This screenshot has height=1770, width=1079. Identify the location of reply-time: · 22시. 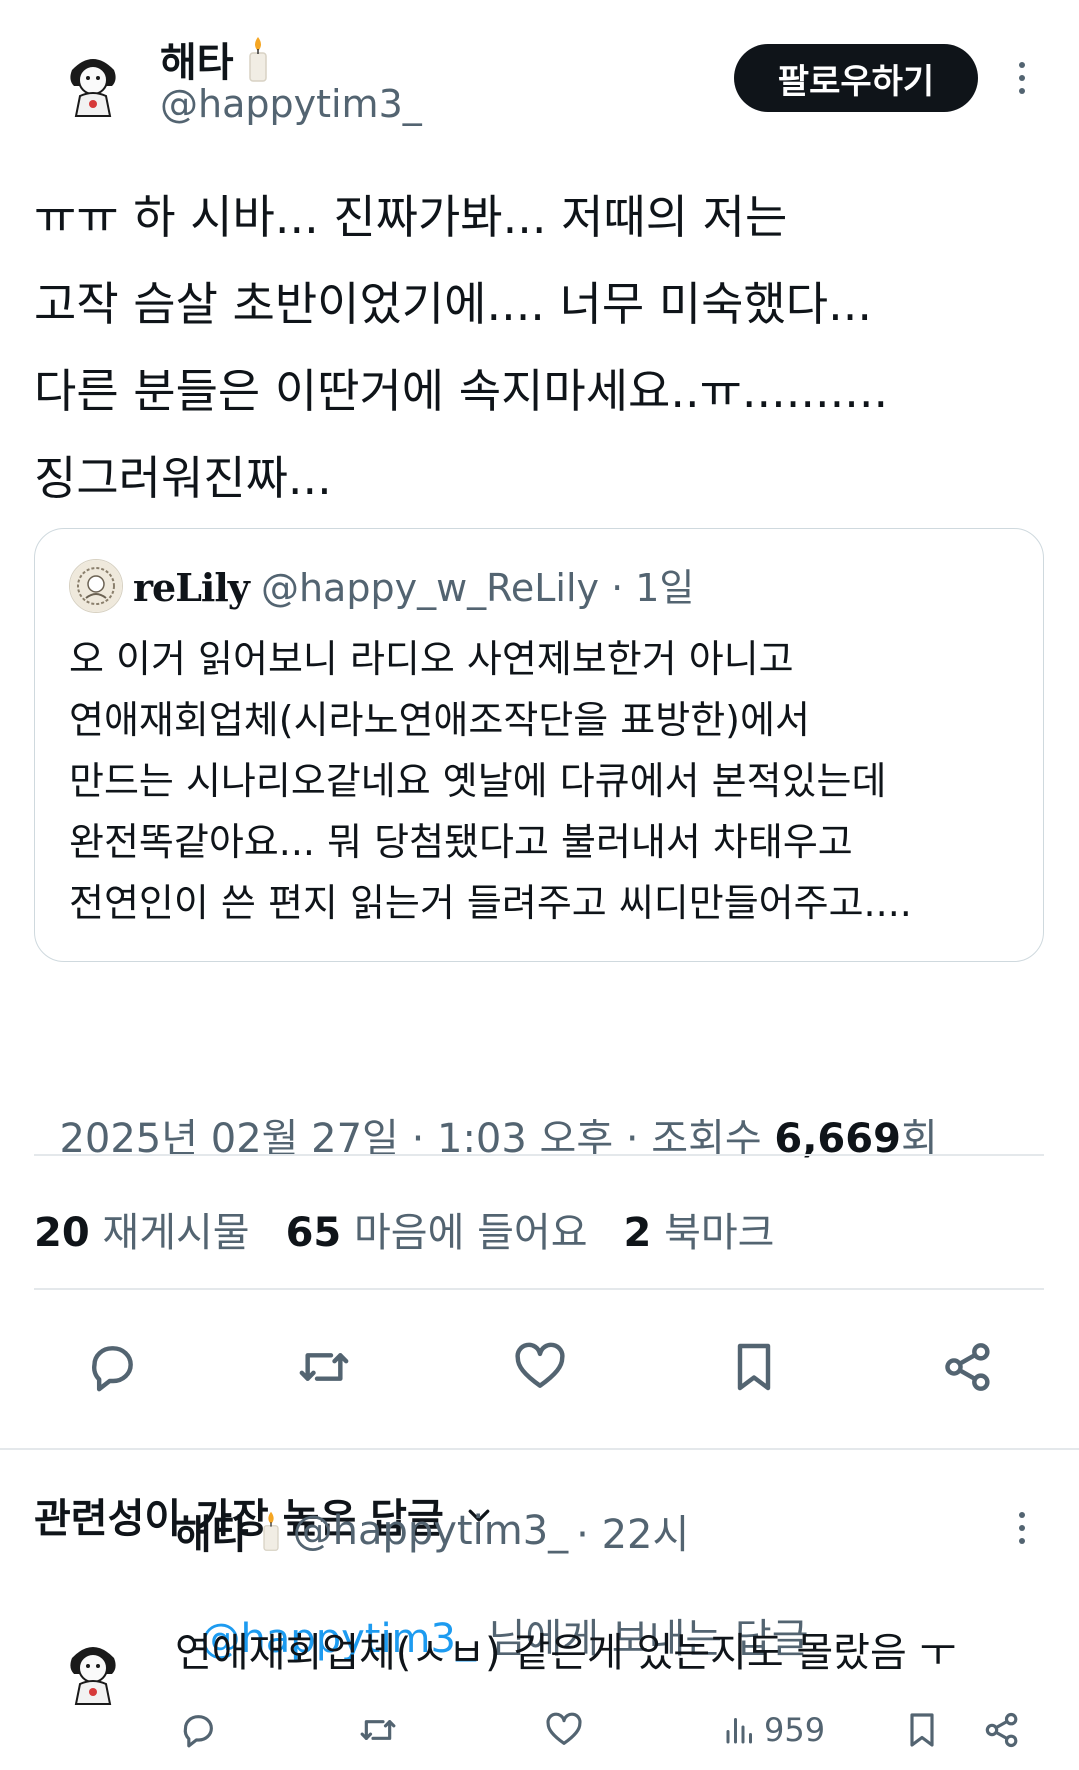
(633, 1535).